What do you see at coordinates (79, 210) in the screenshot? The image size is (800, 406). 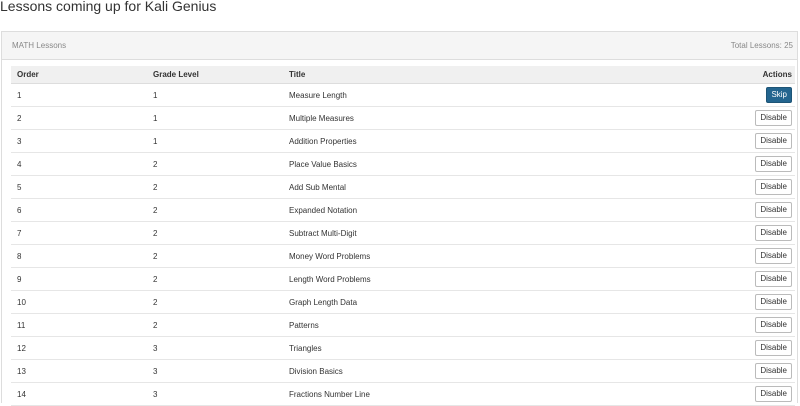 I see `cell-order: 6` at bounding box center [79, 210].